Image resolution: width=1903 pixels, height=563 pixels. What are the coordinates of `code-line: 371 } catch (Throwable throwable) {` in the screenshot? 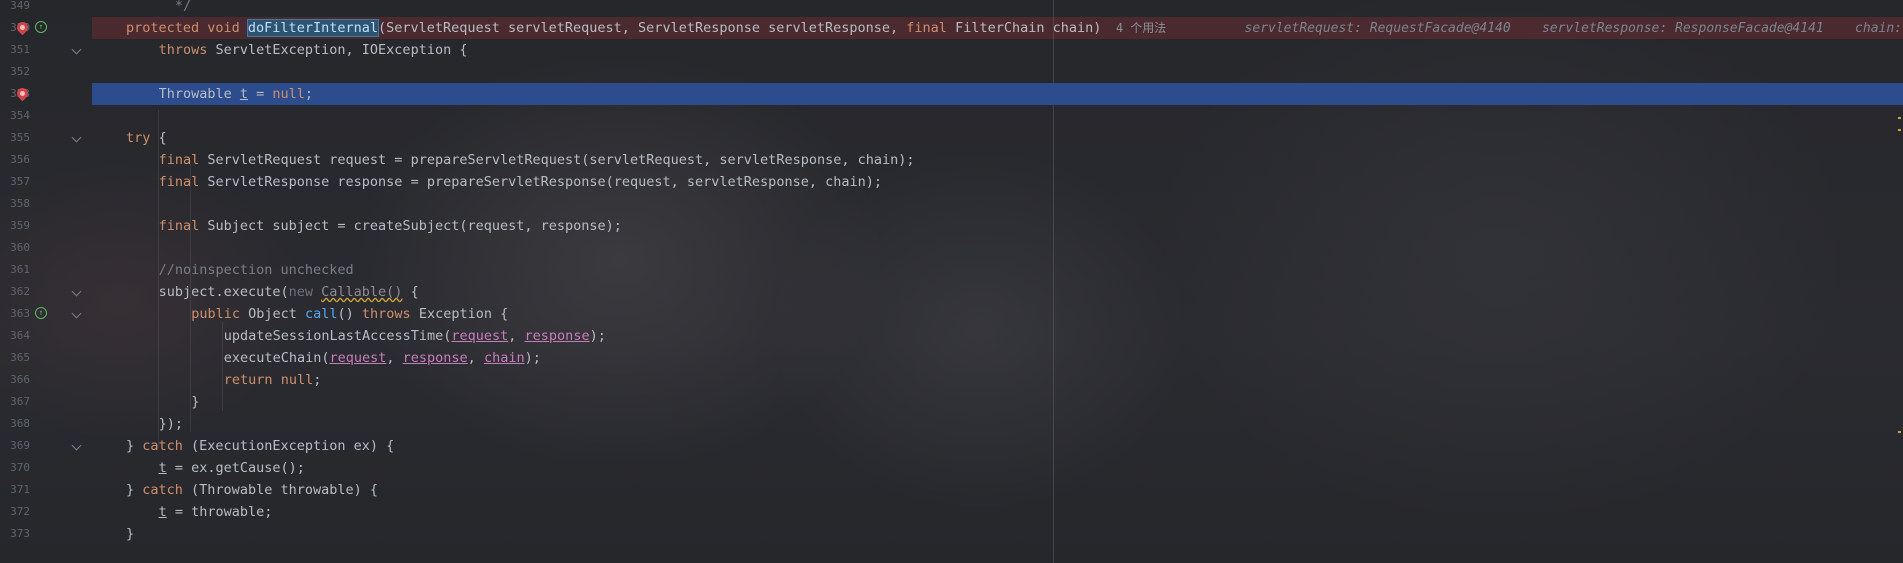 It's located at (951, 490).